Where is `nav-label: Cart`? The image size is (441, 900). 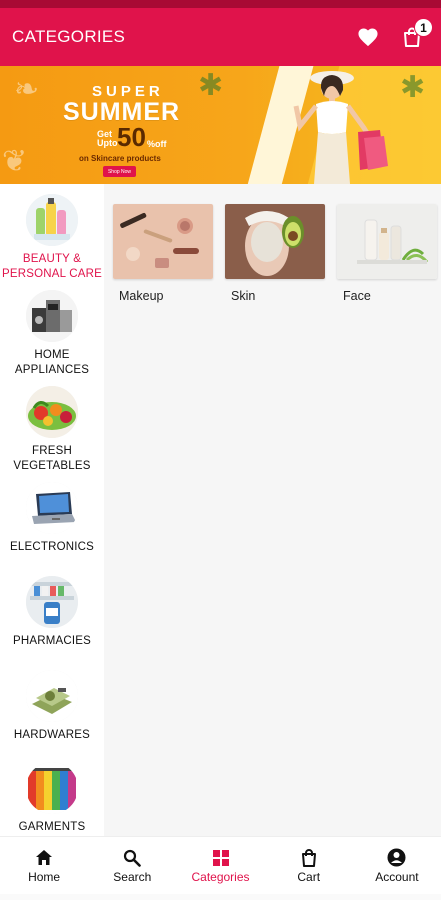 nav-label: Cart is located at coordinates (309, 876).